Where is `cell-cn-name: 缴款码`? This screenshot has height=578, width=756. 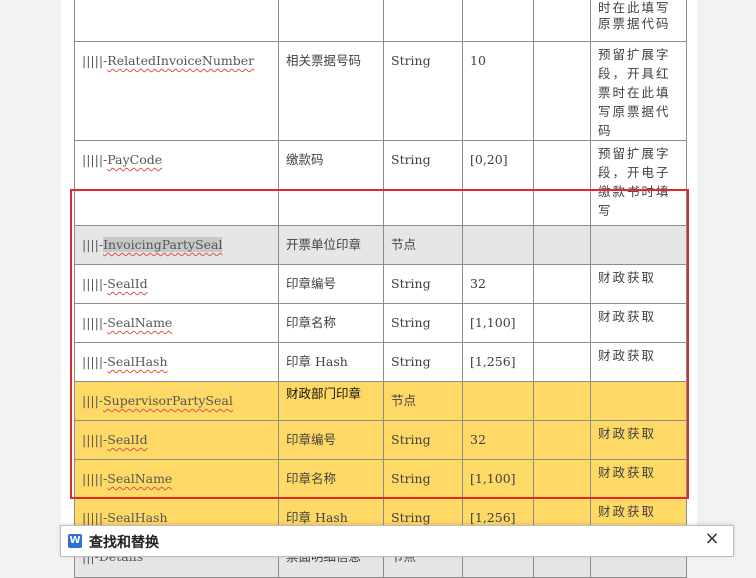
cell-cn-name: 缴款码 is located at coordinates (331, 183).